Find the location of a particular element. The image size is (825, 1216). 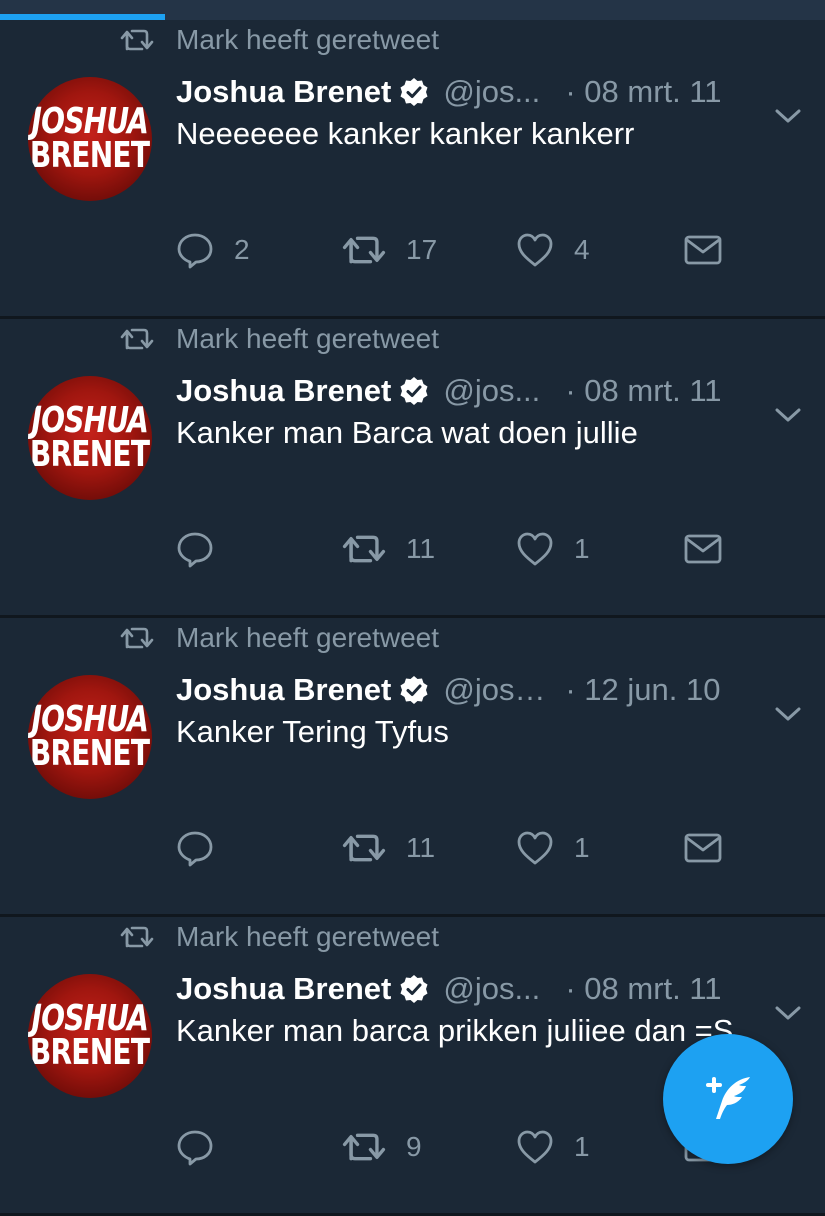

retweet-count: 9 is located at coordinates (414, 1146).